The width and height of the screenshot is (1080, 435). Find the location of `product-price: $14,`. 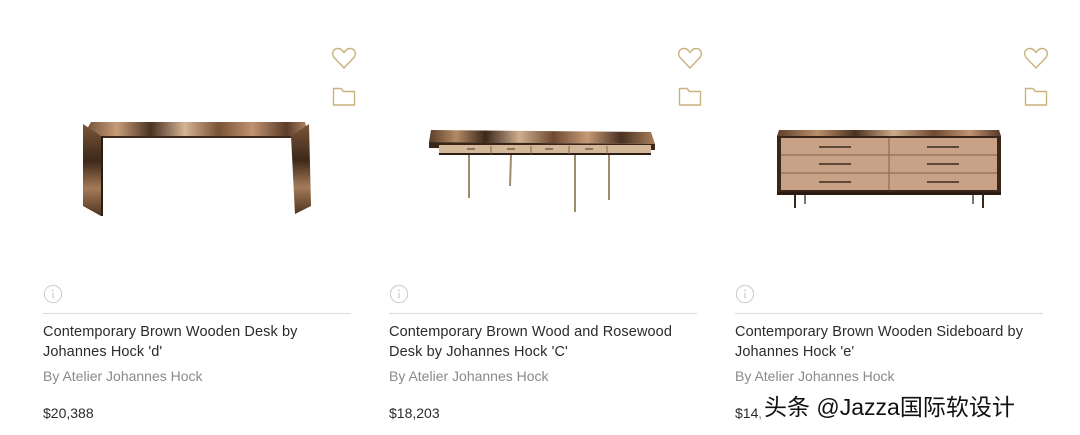

product-price: $14, is located at coordinates (749, 413).